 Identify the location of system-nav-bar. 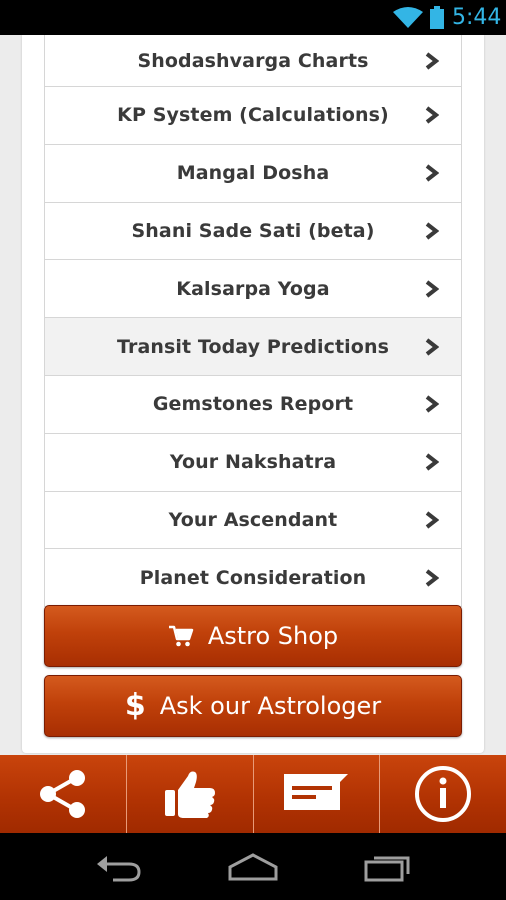
(253, 866).